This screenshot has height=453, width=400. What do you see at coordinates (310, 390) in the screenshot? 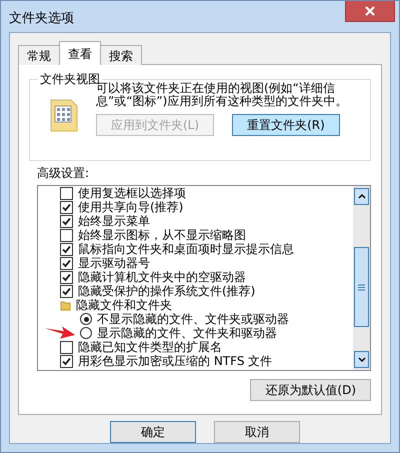
I see `restore-defaults-button: 还原为默认值(D)` at bounding box center [310, 390].